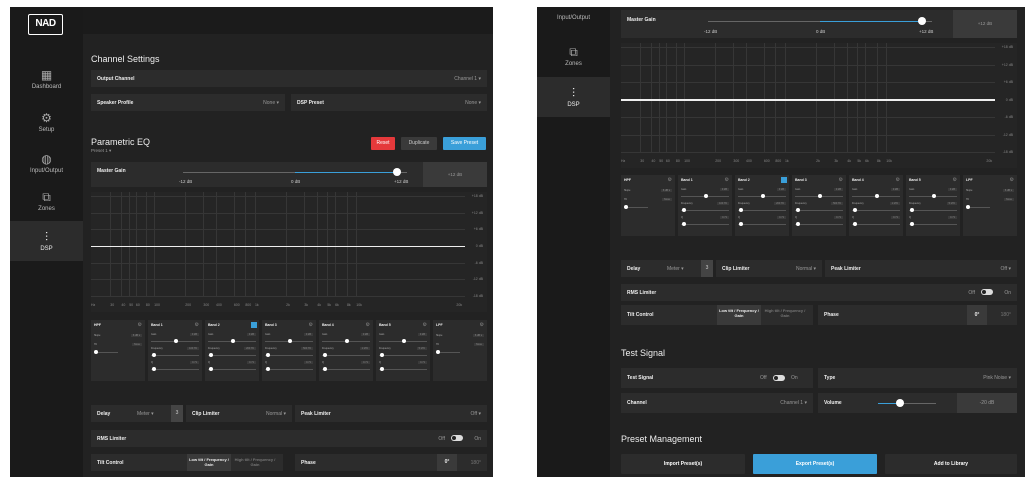 The width and height of the screenshot is (1031, 478). Describe the element at coordinates (917, 378) in the screenshot. I see `type-row: Type Pink Noise ▾` at that location.